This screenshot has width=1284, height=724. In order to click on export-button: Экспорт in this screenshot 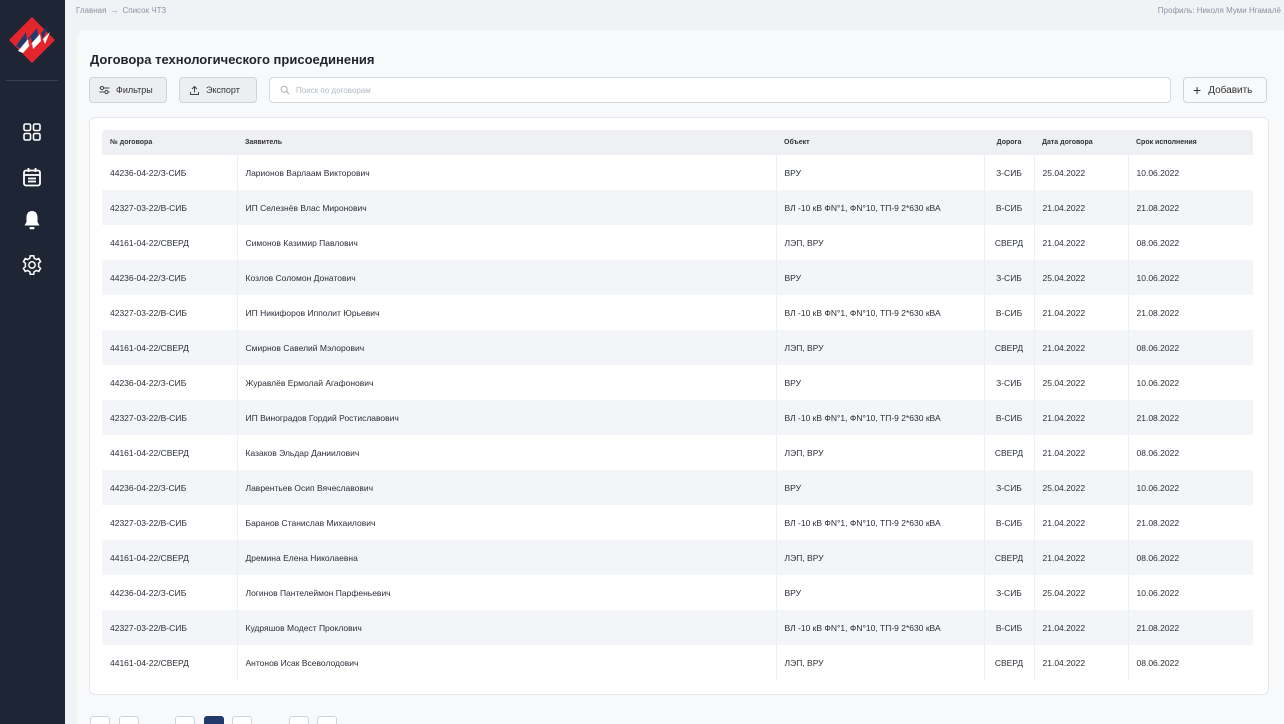, I will do `click(218, 90)`.